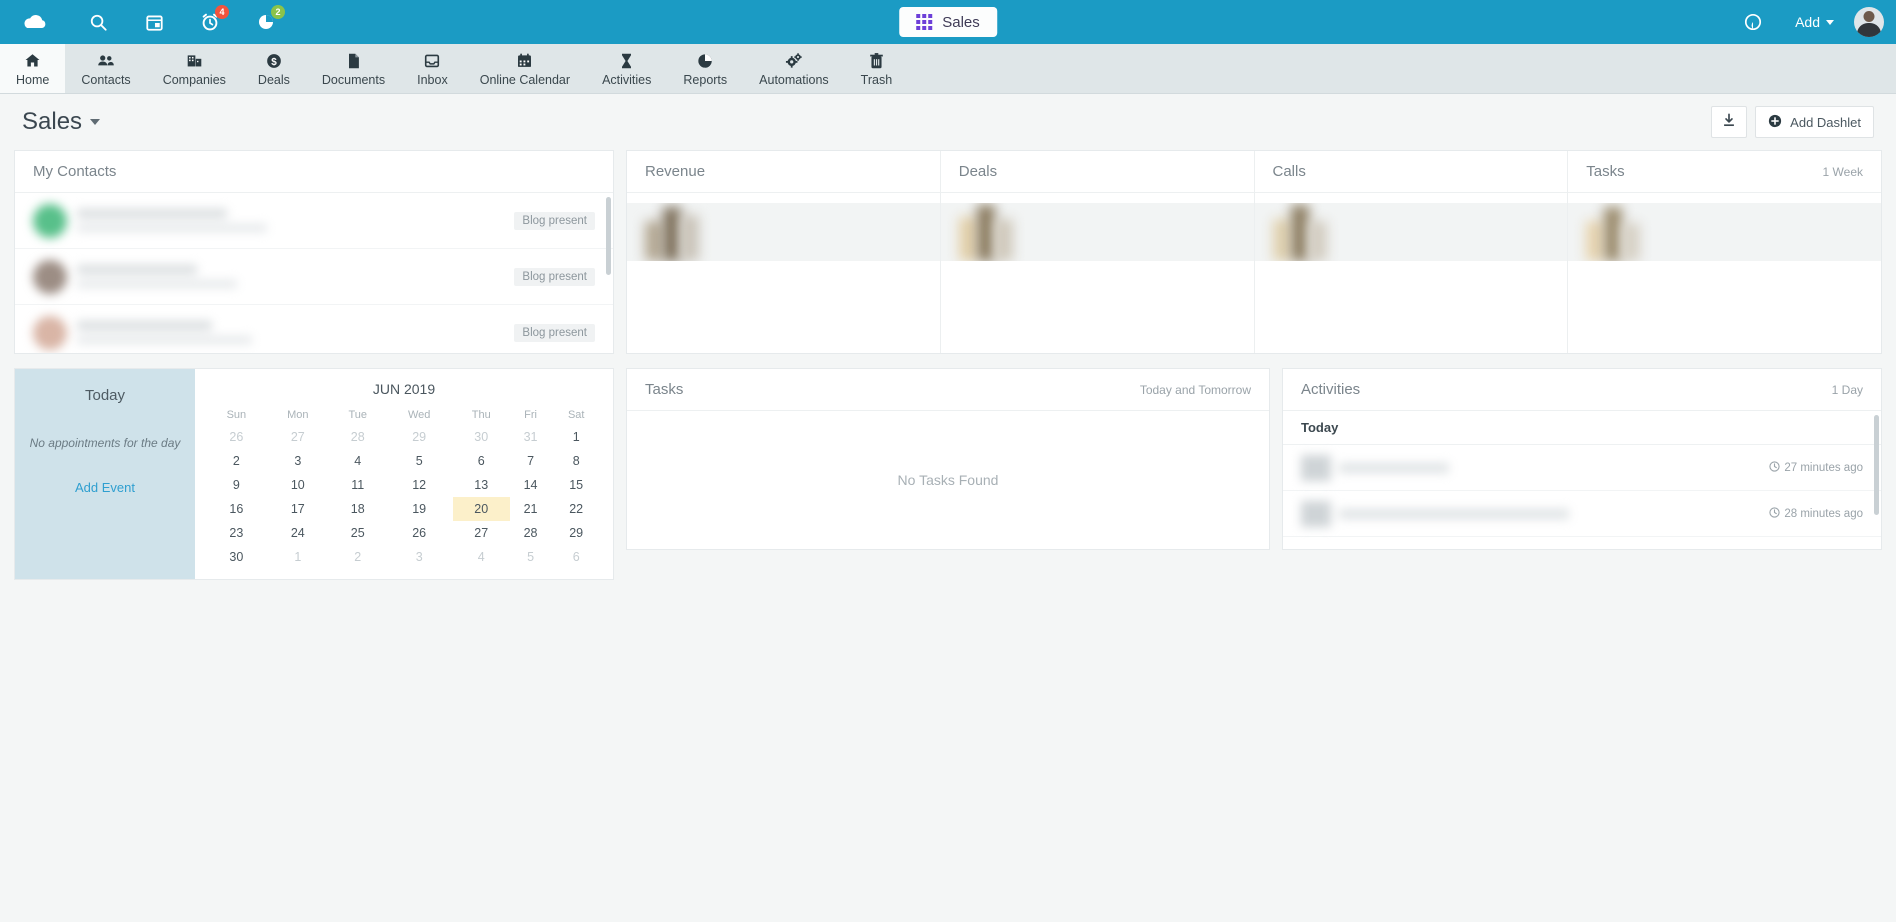  What do you see at coordinates (358, 509) in the screenshot?
I see `calendar-day: 18` at bounding box center [358, 509].